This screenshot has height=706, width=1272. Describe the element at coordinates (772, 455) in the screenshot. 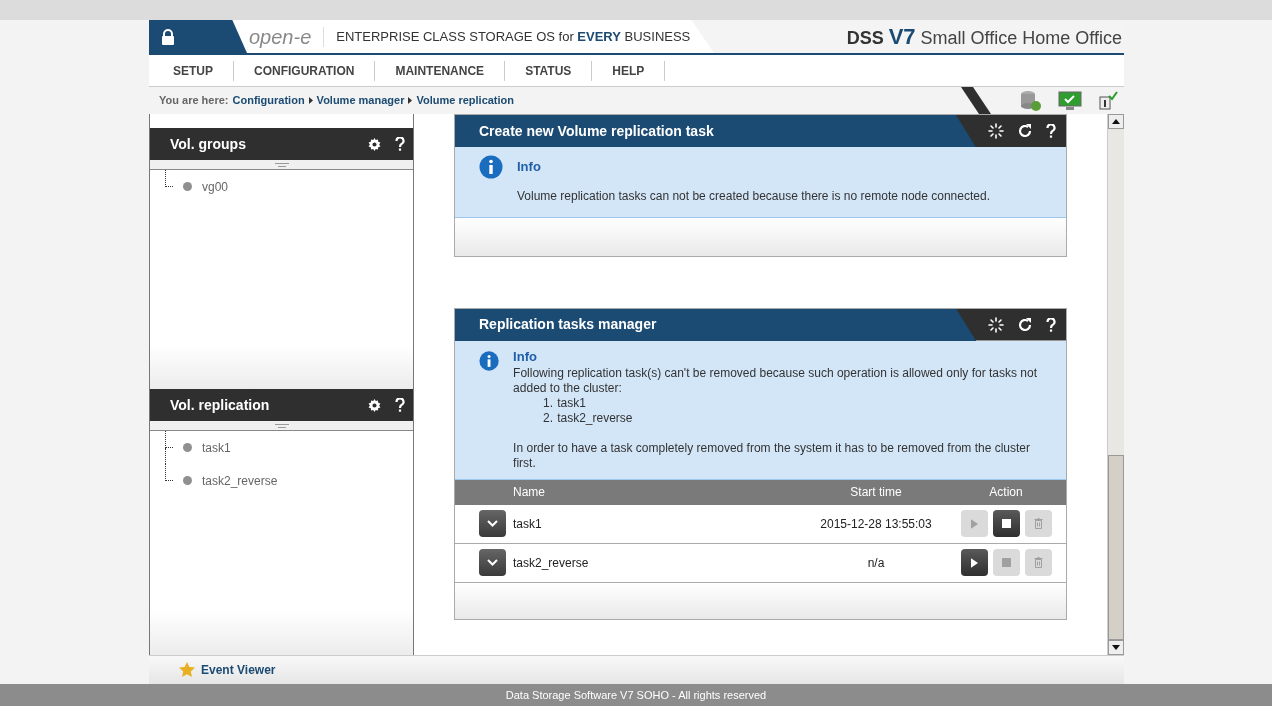

I see `info-message: In order to have a task completely removed from the system it has to be removed from the cluster first.` at that location.